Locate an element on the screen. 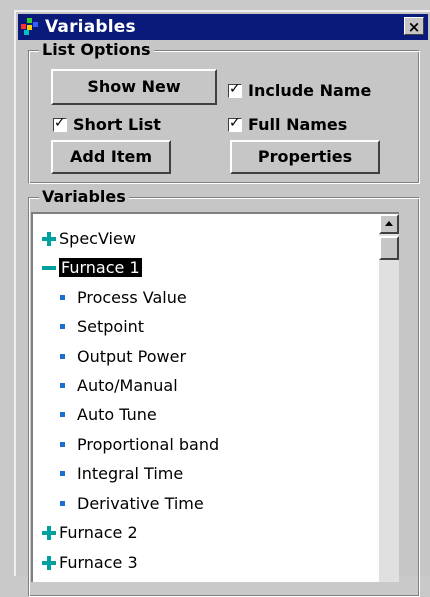  tree-item-derivative-time: Derivative Time is located at coordinates (132, 503).